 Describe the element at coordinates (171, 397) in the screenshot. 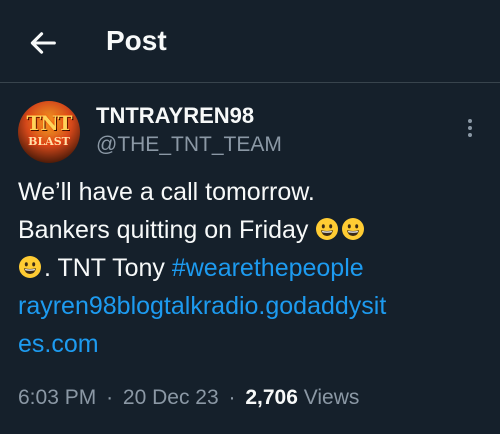

I see `post-date: 20 Dec 23` at that location.